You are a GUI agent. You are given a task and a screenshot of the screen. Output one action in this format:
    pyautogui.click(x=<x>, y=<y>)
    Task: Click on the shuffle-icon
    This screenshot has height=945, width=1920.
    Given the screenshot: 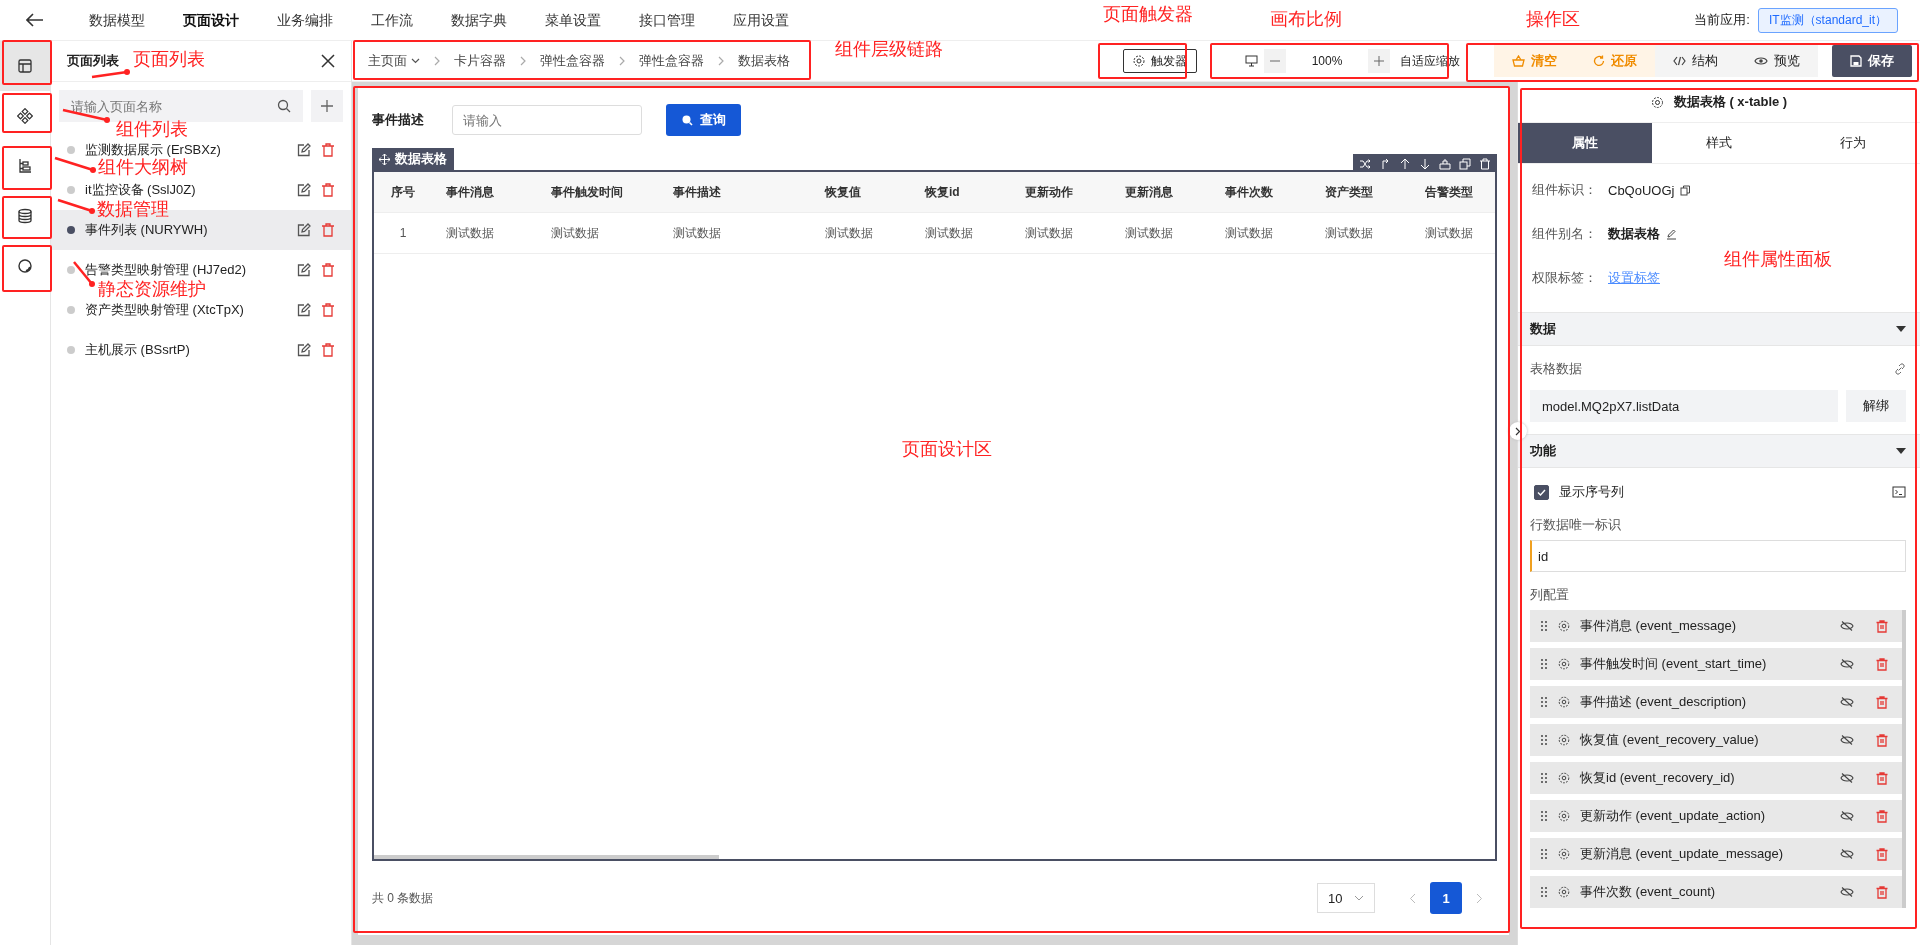 What is the action you would take?
    pyautogui.click(x=1365, y=164)
    